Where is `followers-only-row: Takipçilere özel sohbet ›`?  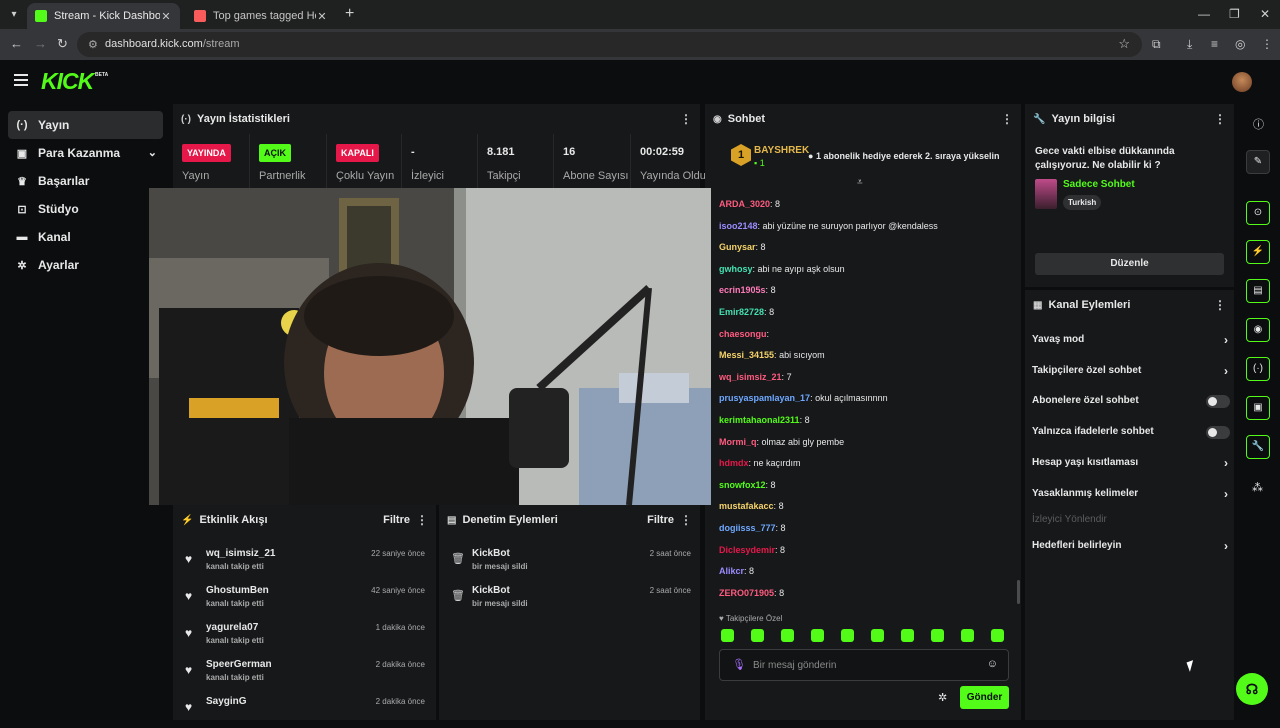 followers-only-row: Takipçilere özel sohbet › is located at coordinates (1131, 371).